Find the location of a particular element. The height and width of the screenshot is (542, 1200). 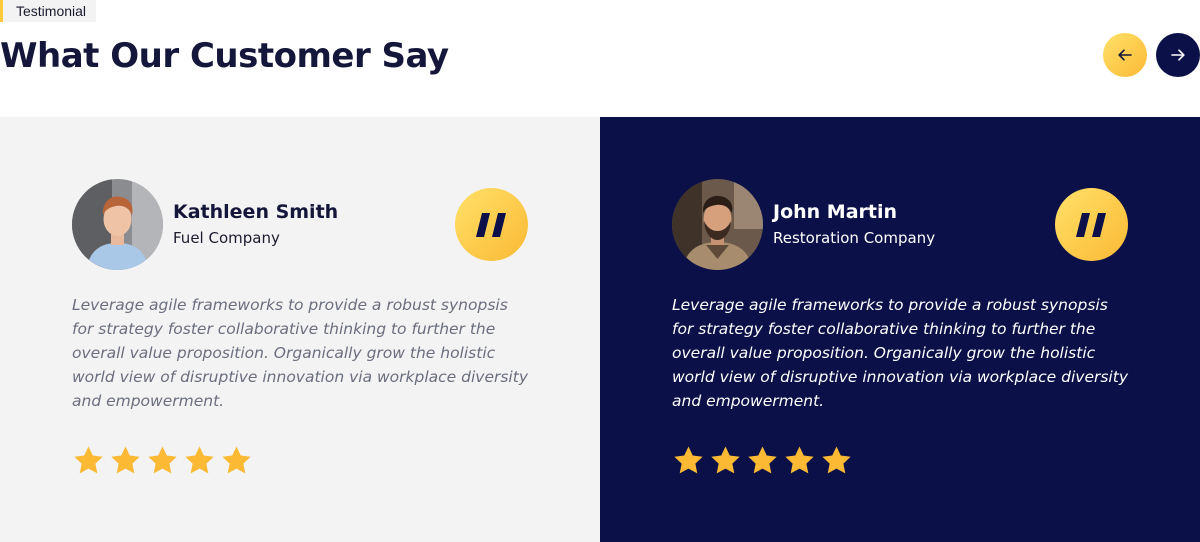

customer-company: Fuel Company is located at coordinates (226, 238).